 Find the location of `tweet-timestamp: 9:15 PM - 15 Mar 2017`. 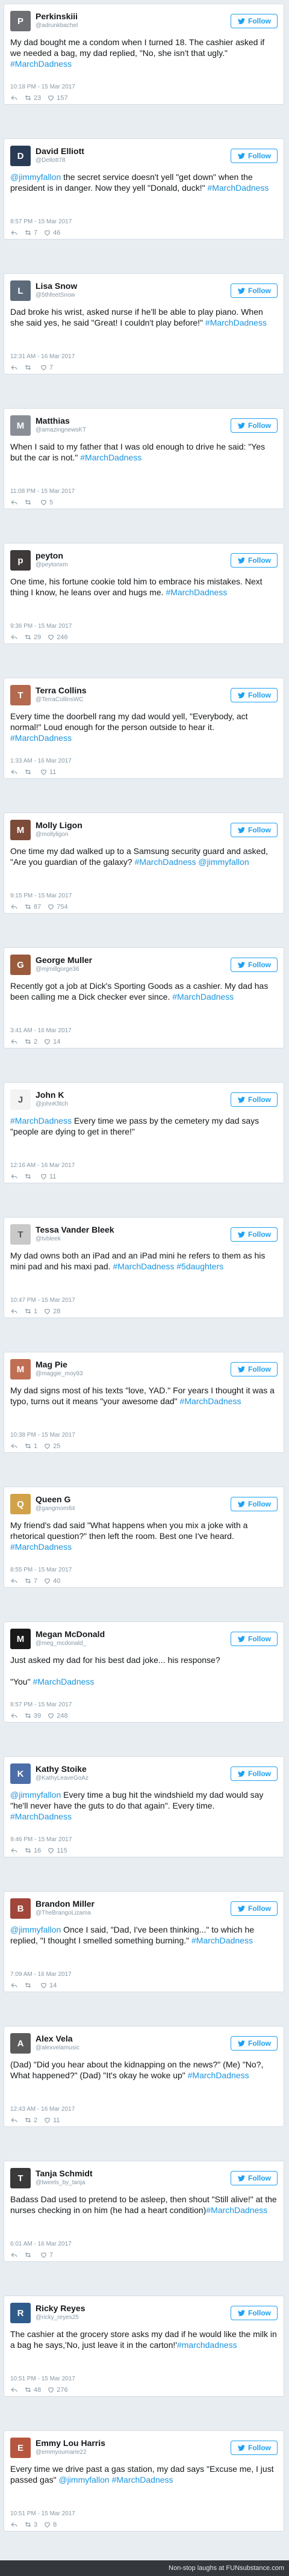

tweet-timestamp: 9:15 PM - 15 Mar 2017 is located at coordinates (144, 897).